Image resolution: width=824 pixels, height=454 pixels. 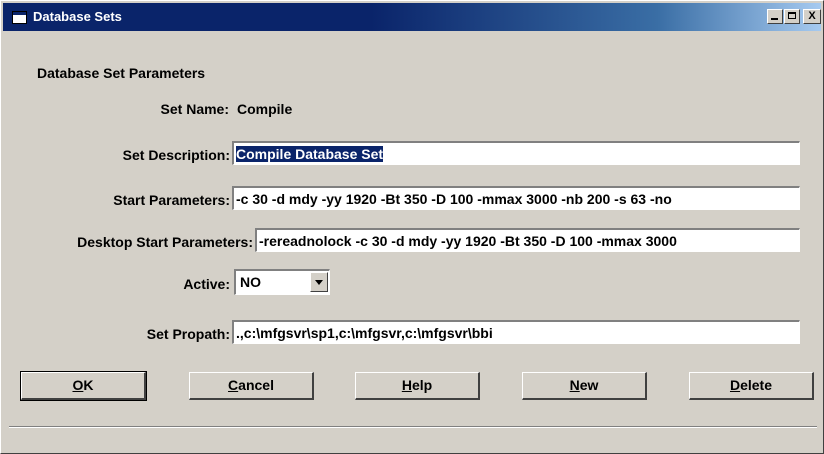 I want to click on cancel-button: Cancel, so click(x=251, y=386).